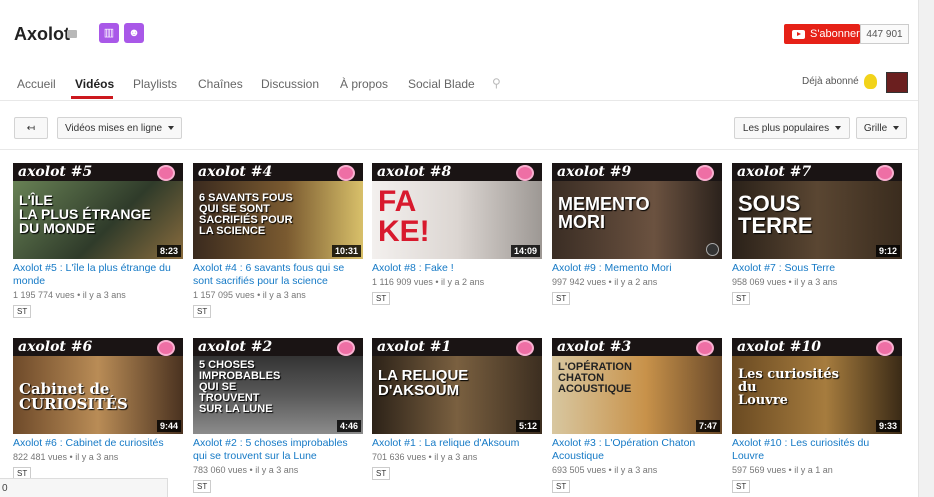 This screenshot has width=934, height=497. What do you see at coordinates (605, 470) in the screenshot?
I see `video-meta: 693 505 vues • il y a 3 ans` at bounding box center [605, 470].